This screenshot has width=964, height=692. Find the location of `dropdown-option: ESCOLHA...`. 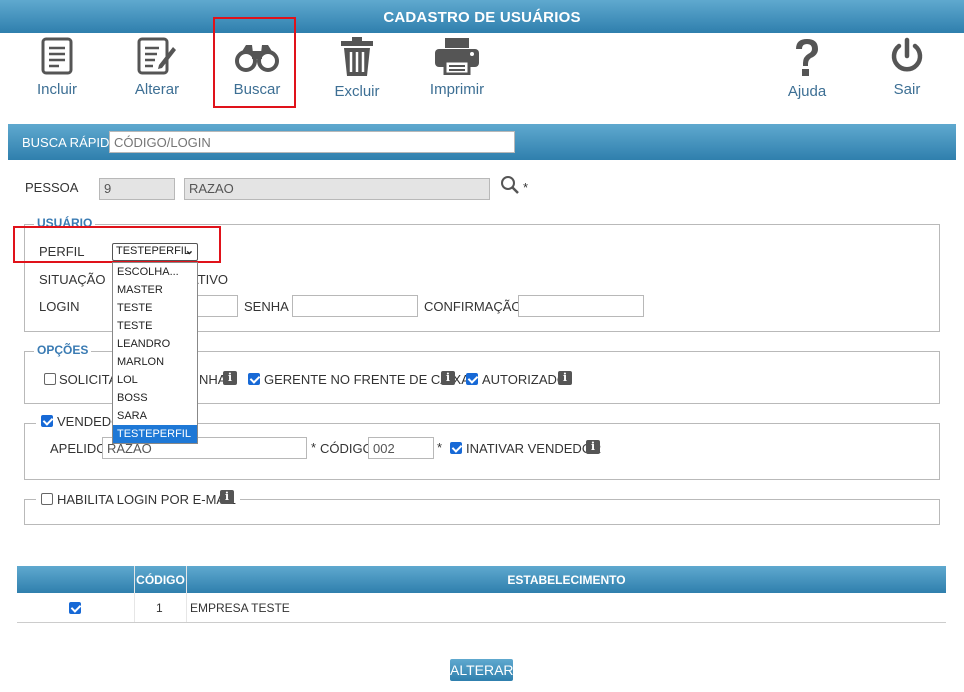

dropdown-option: ESCOLHA... is located at coordinates (155, 272).